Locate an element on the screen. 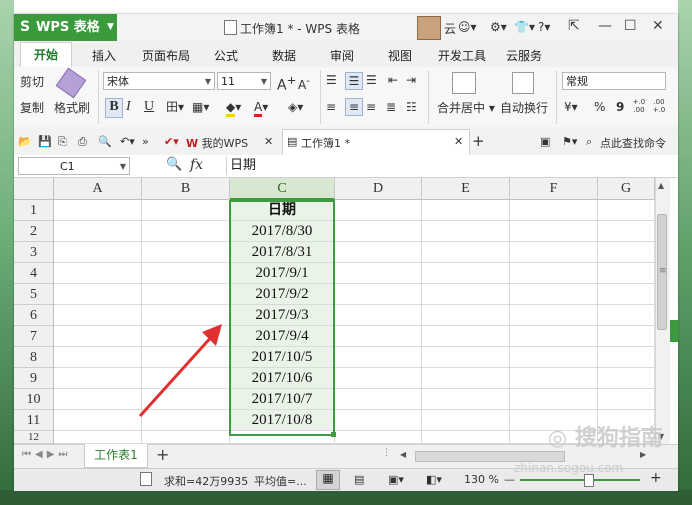 The height and width of the screenshot is (505, 692). user-name: 云 is located at coordinates (450, 28).